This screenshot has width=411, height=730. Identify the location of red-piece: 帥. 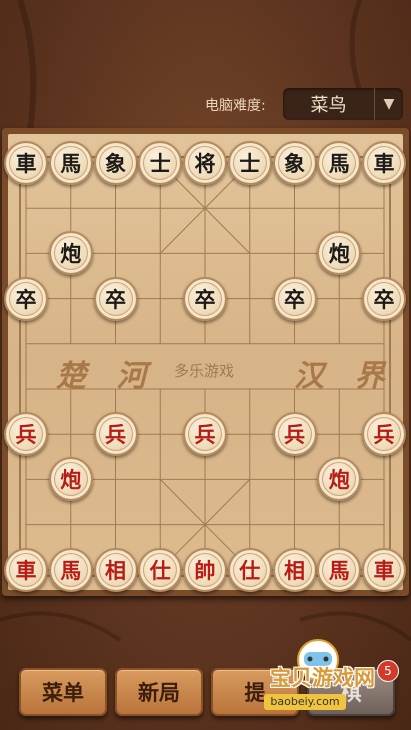
(205, 569).